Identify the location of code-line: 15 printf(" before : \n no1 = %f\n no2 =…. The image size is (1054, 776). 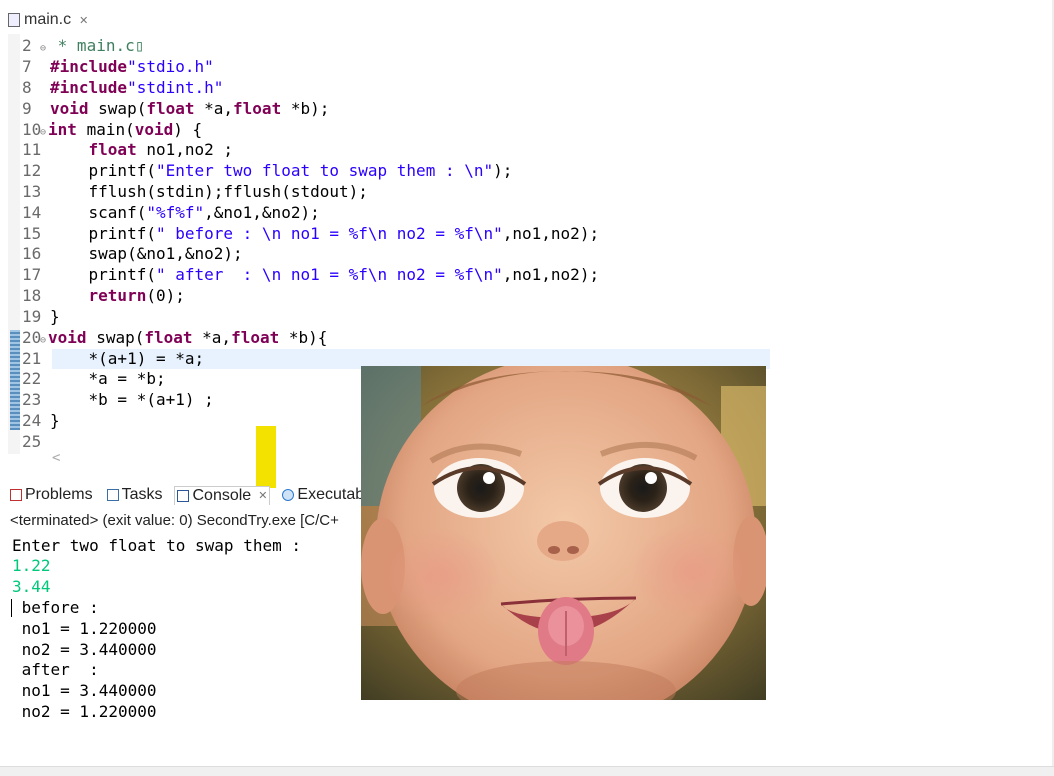
(310, 234).